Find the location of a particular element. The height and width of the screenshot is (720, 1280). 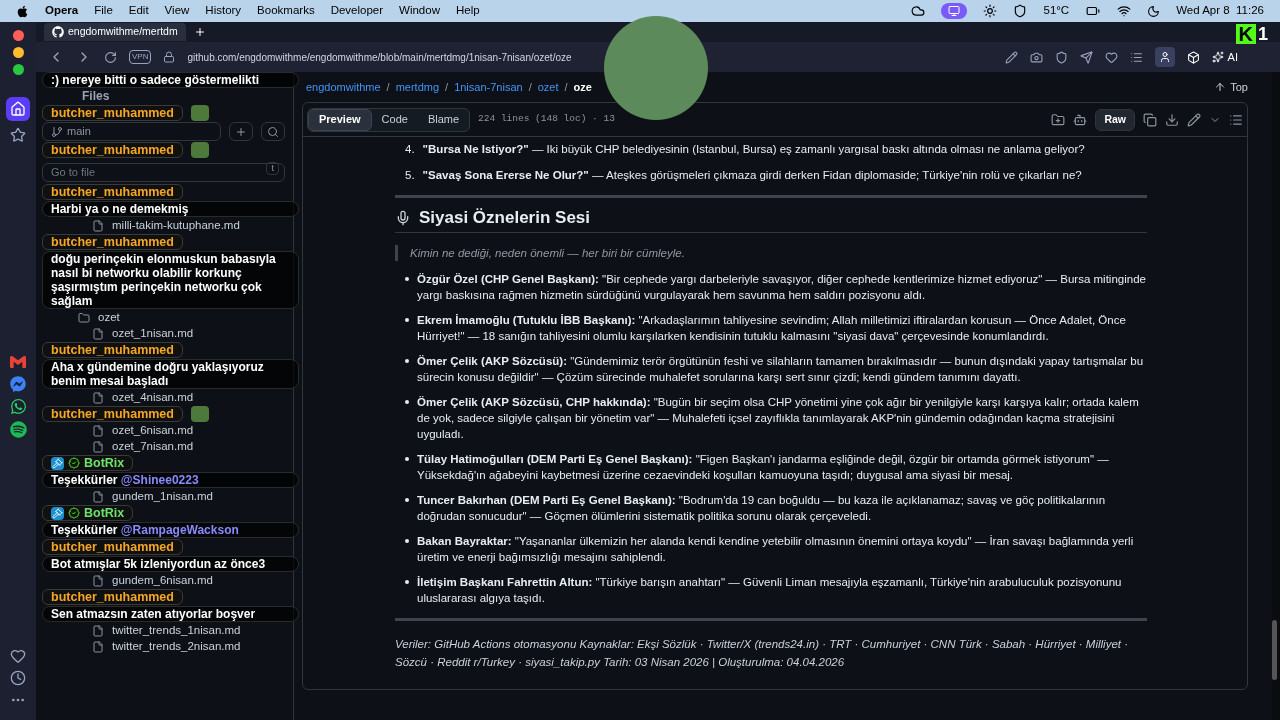

apple-icon is located at coordinates (22, 11).